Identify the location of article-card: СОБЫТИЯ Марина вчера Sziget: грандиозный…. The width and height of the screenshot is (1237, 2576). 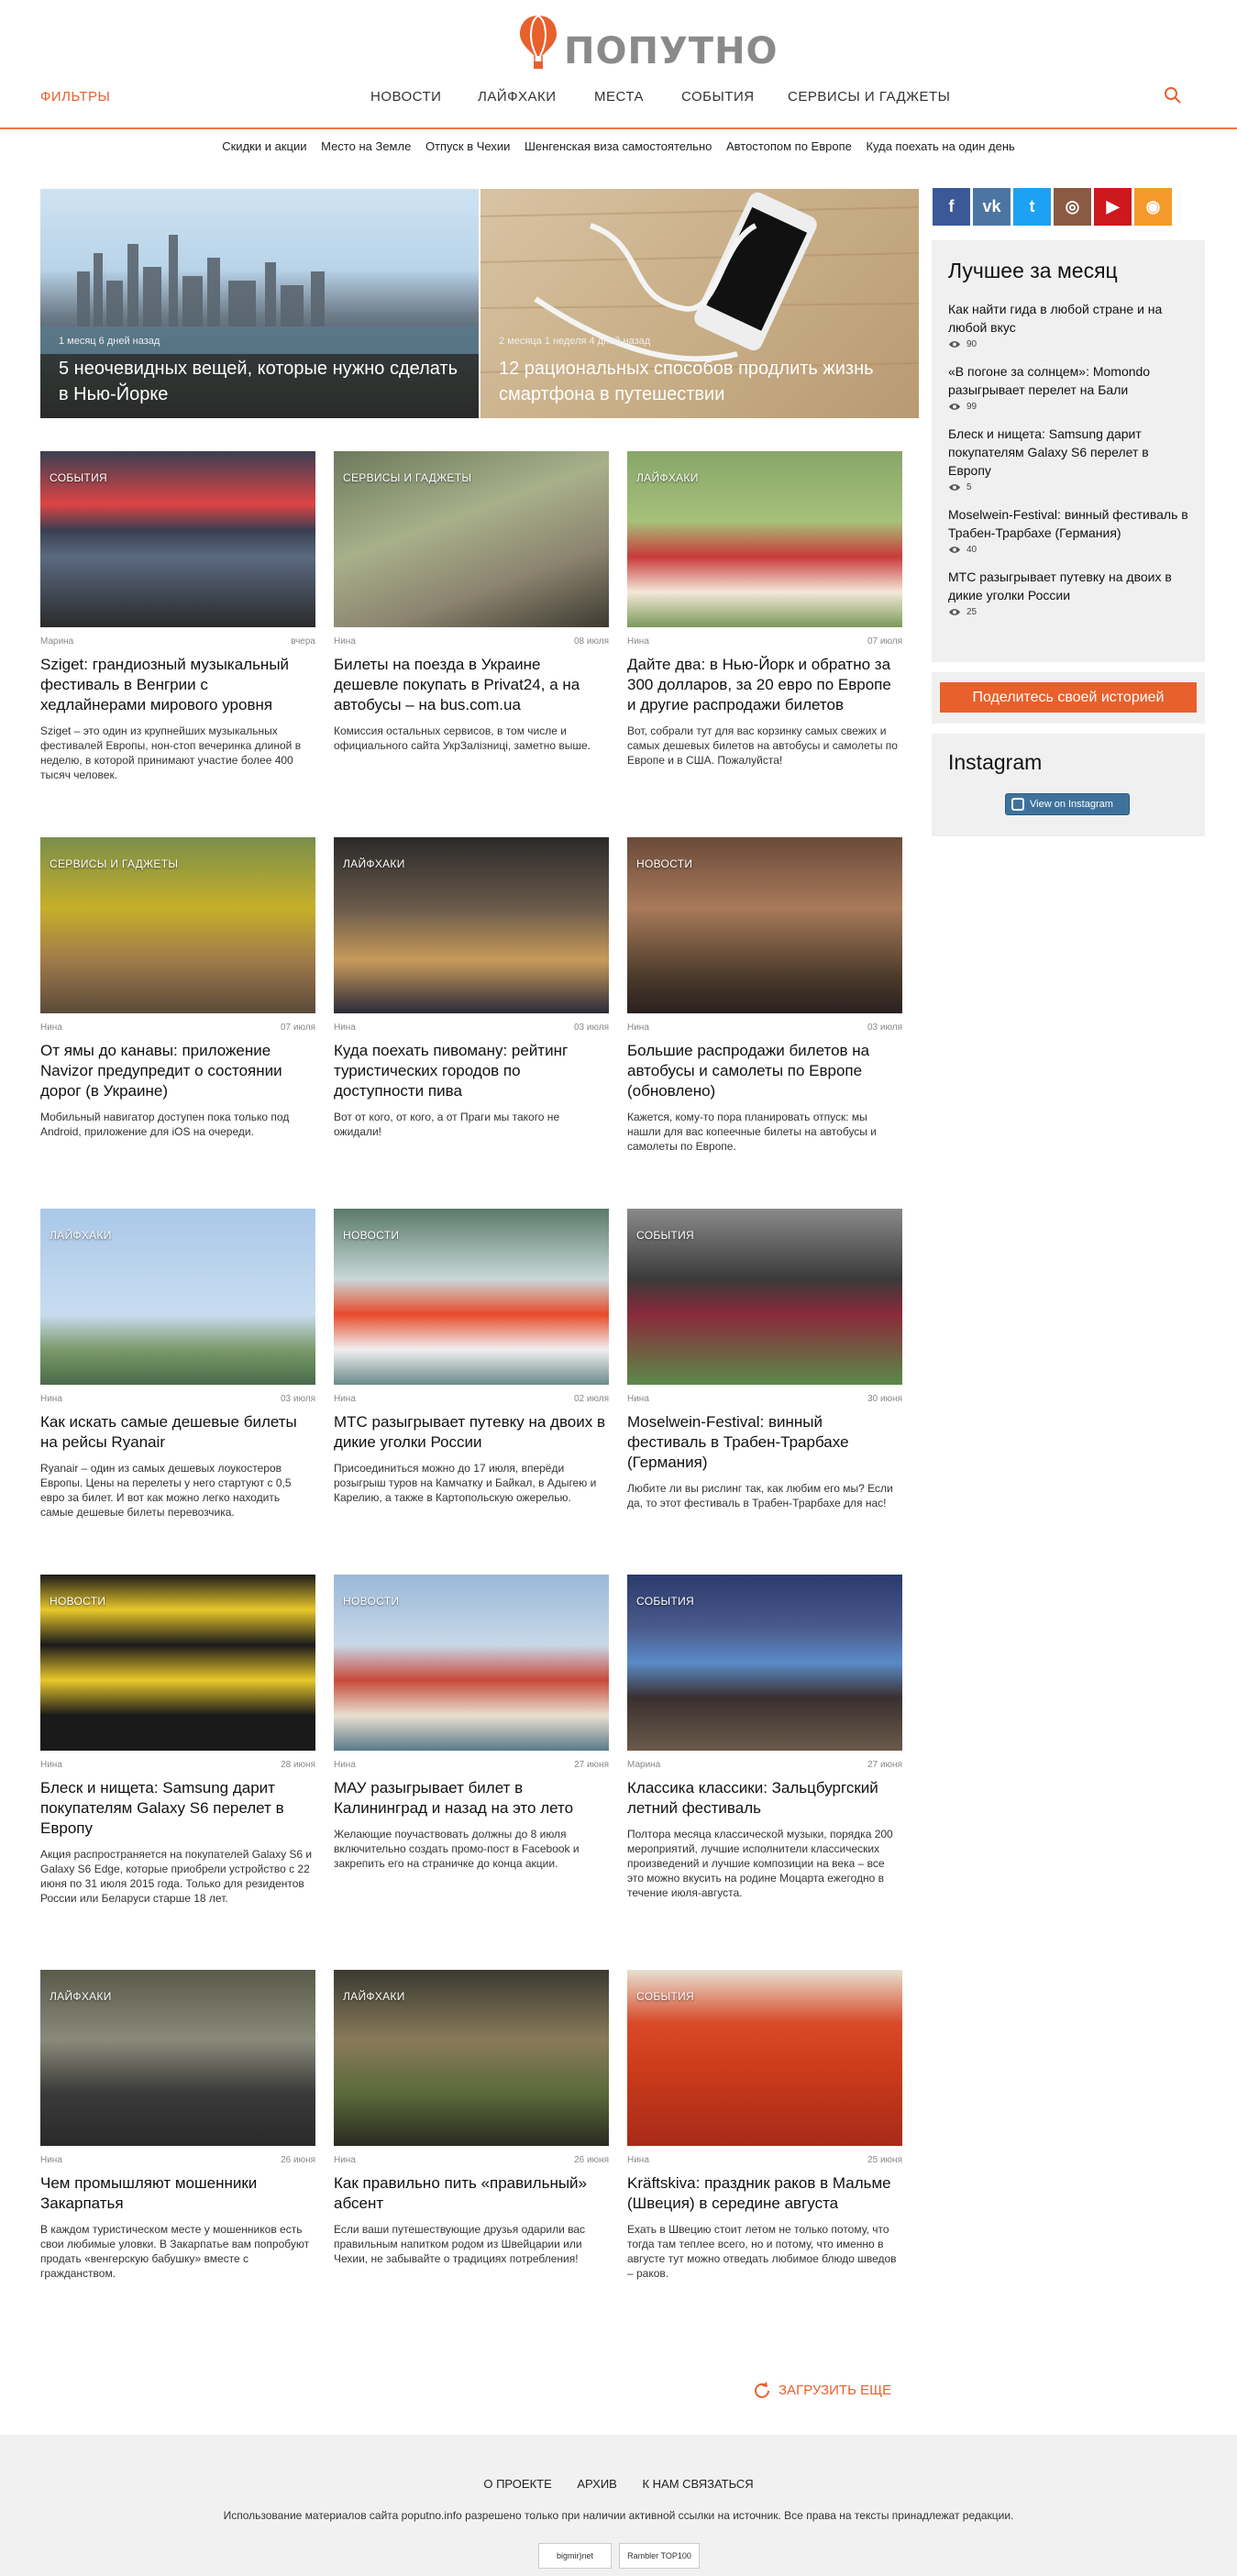
(178, 616).